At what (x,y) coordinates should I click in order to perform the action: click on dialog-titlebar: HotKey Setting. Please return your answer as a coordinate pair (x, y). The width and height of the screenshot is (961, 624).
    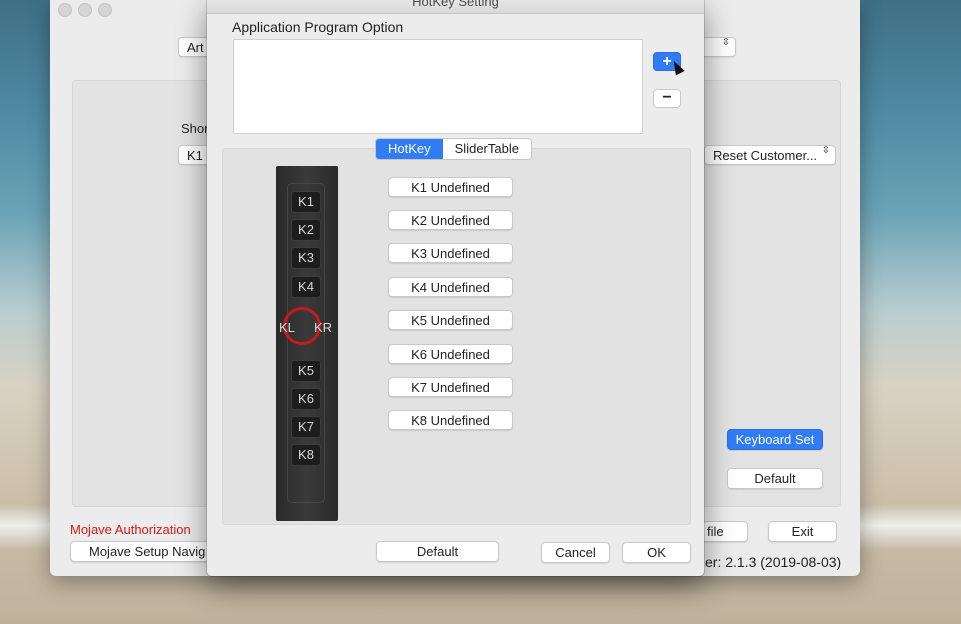
    Looking at the image, I should click on (455, 7).